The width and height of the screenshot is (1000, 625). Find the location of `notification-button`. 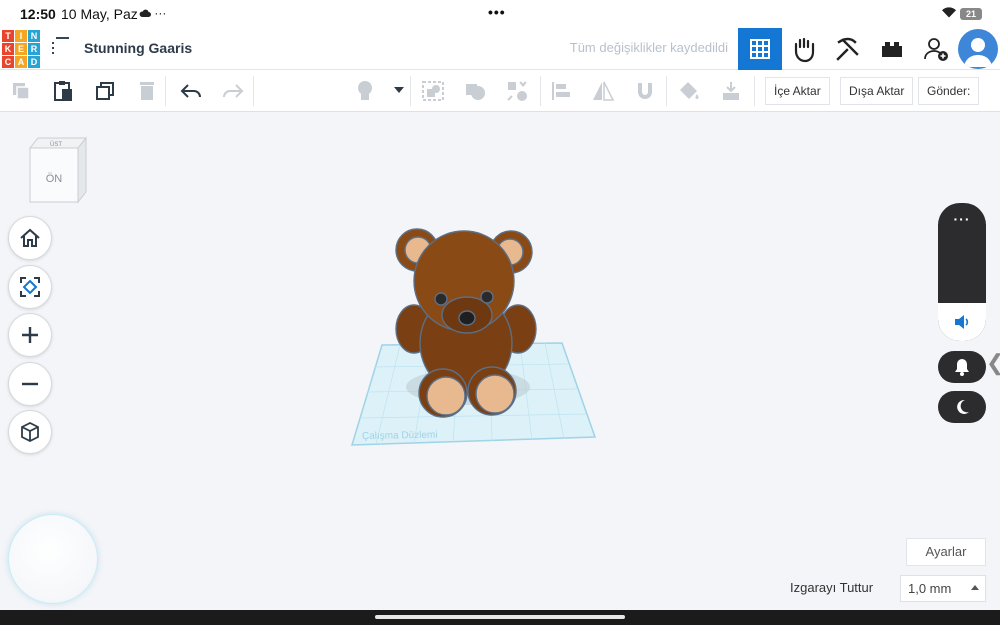

notification-button is located at coordinates (962, 367).